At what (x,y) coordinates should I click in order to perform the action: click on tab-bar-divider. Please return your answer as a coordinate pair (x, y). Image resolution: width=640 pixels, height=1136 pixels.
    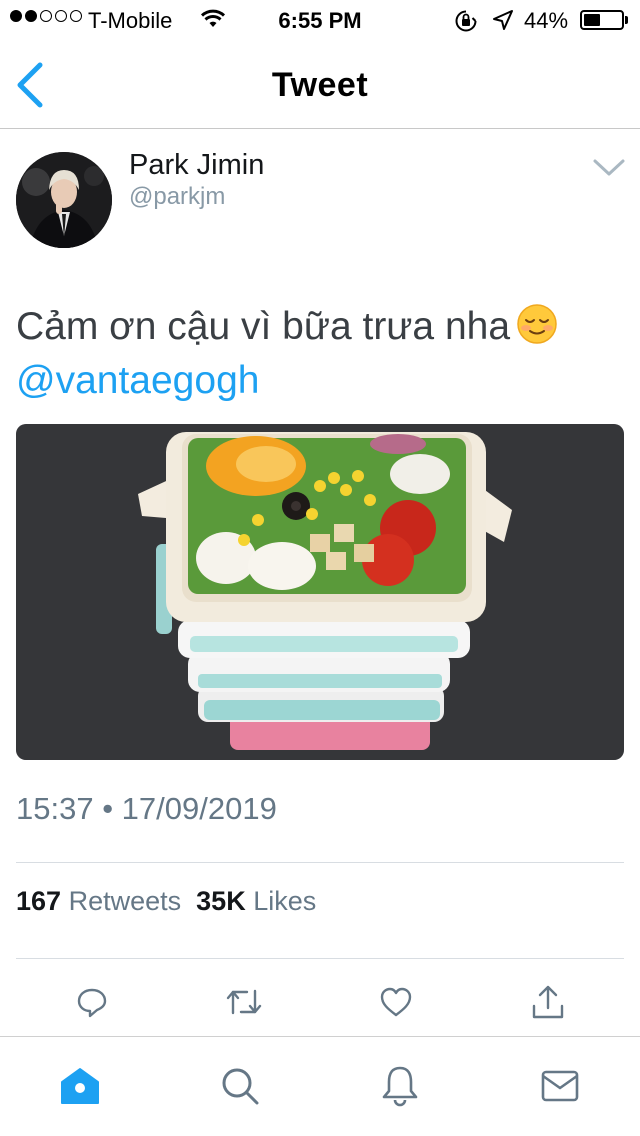
    Looking at the image, I should click on (320, 1036).